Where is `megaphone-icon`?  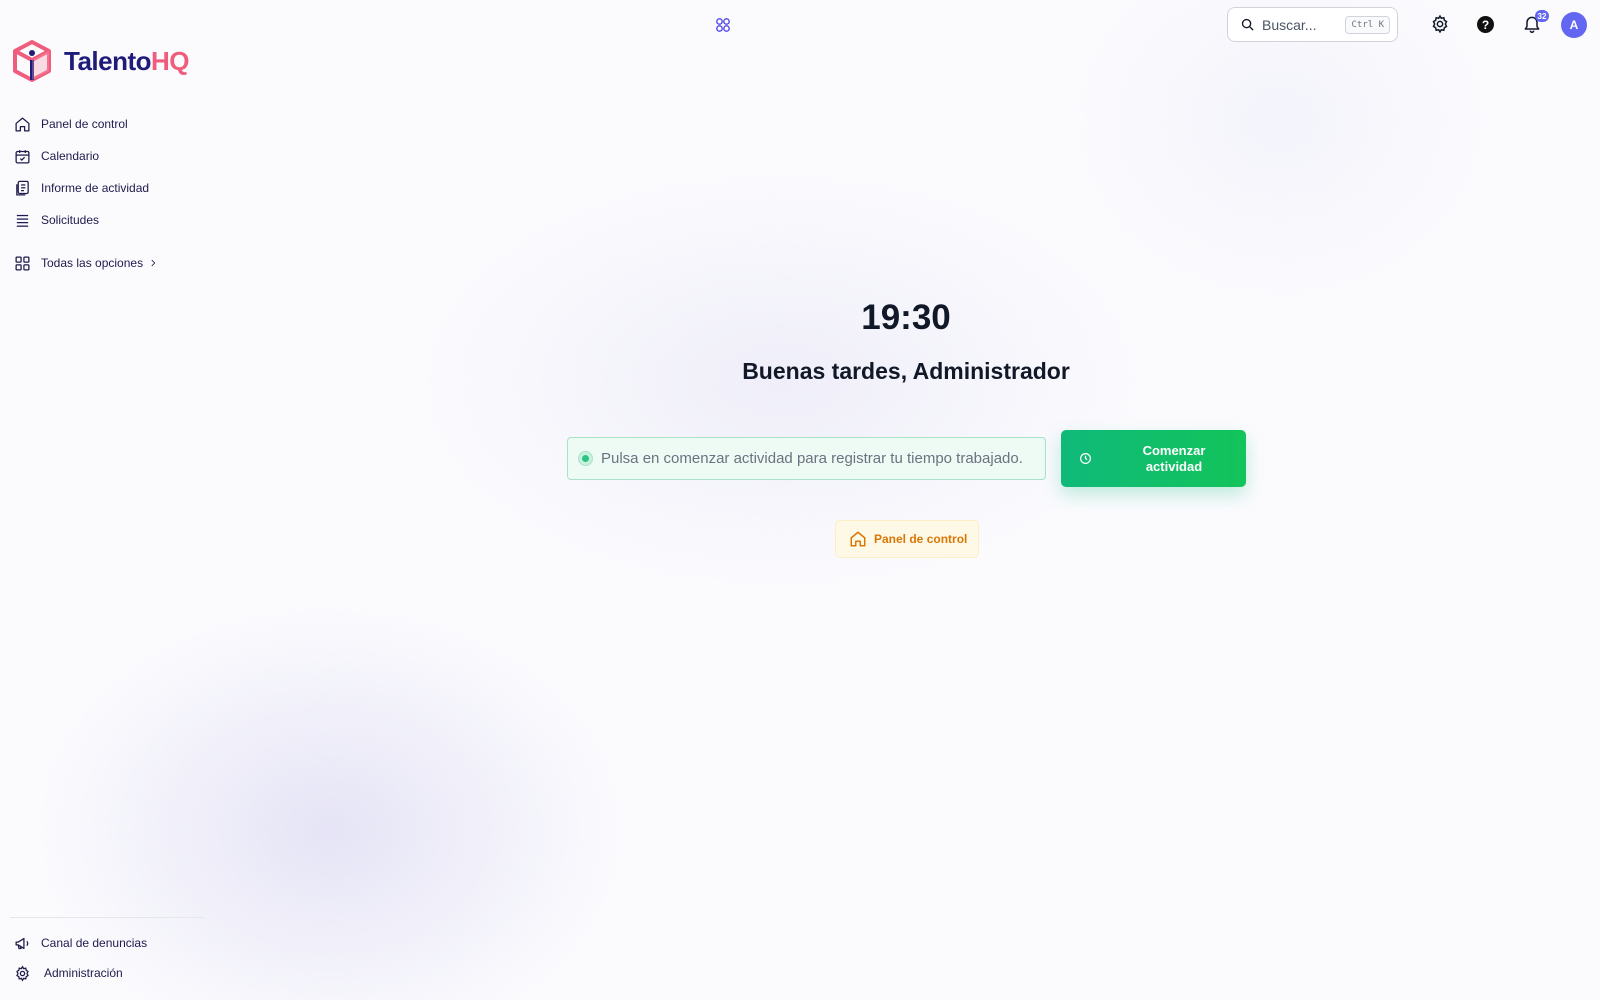 megaphone-icon is located at coordinates (22, 943).